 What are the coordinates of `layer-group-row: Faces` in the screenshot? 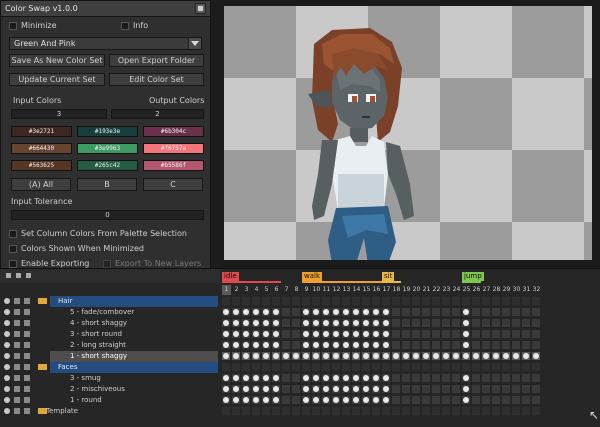 It's located at (300, 367).